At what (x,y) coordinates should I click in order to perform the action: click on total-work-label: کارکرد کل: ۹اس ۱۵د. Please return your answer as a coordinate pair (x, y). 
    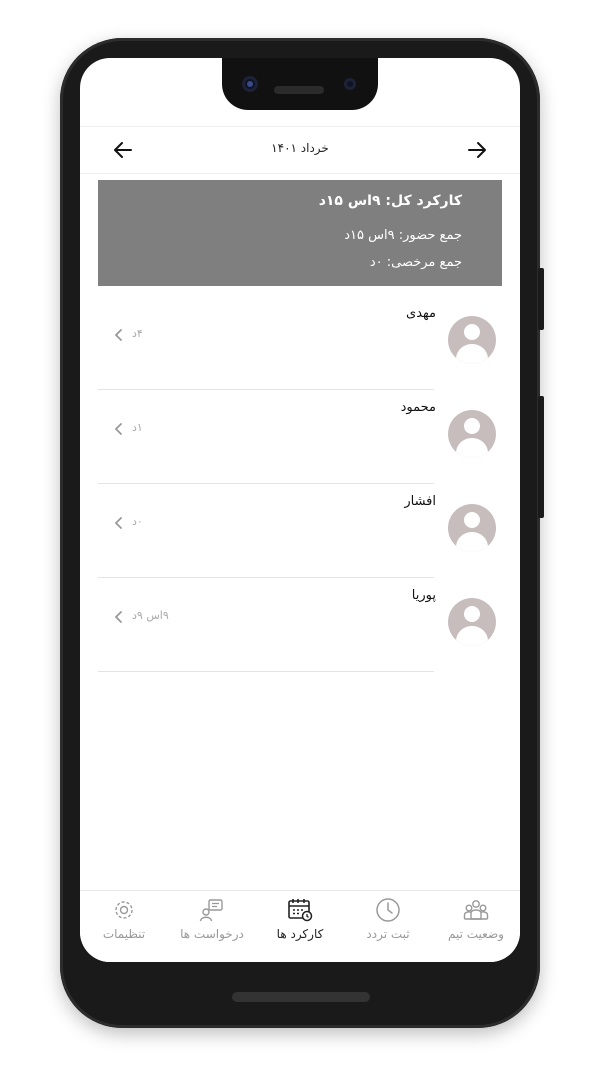
    Looking at the image, I should click on (390, 201).